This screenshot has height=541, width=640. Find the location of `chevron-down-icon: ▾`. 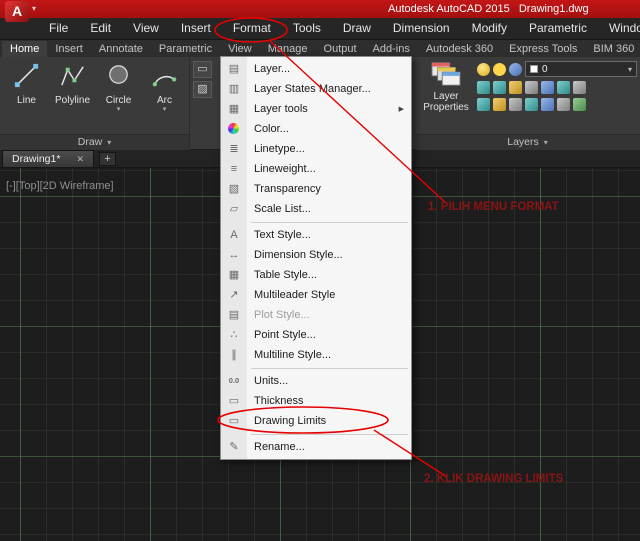

chevron-down-icon: ▾ is located at coordinates (34, 8).